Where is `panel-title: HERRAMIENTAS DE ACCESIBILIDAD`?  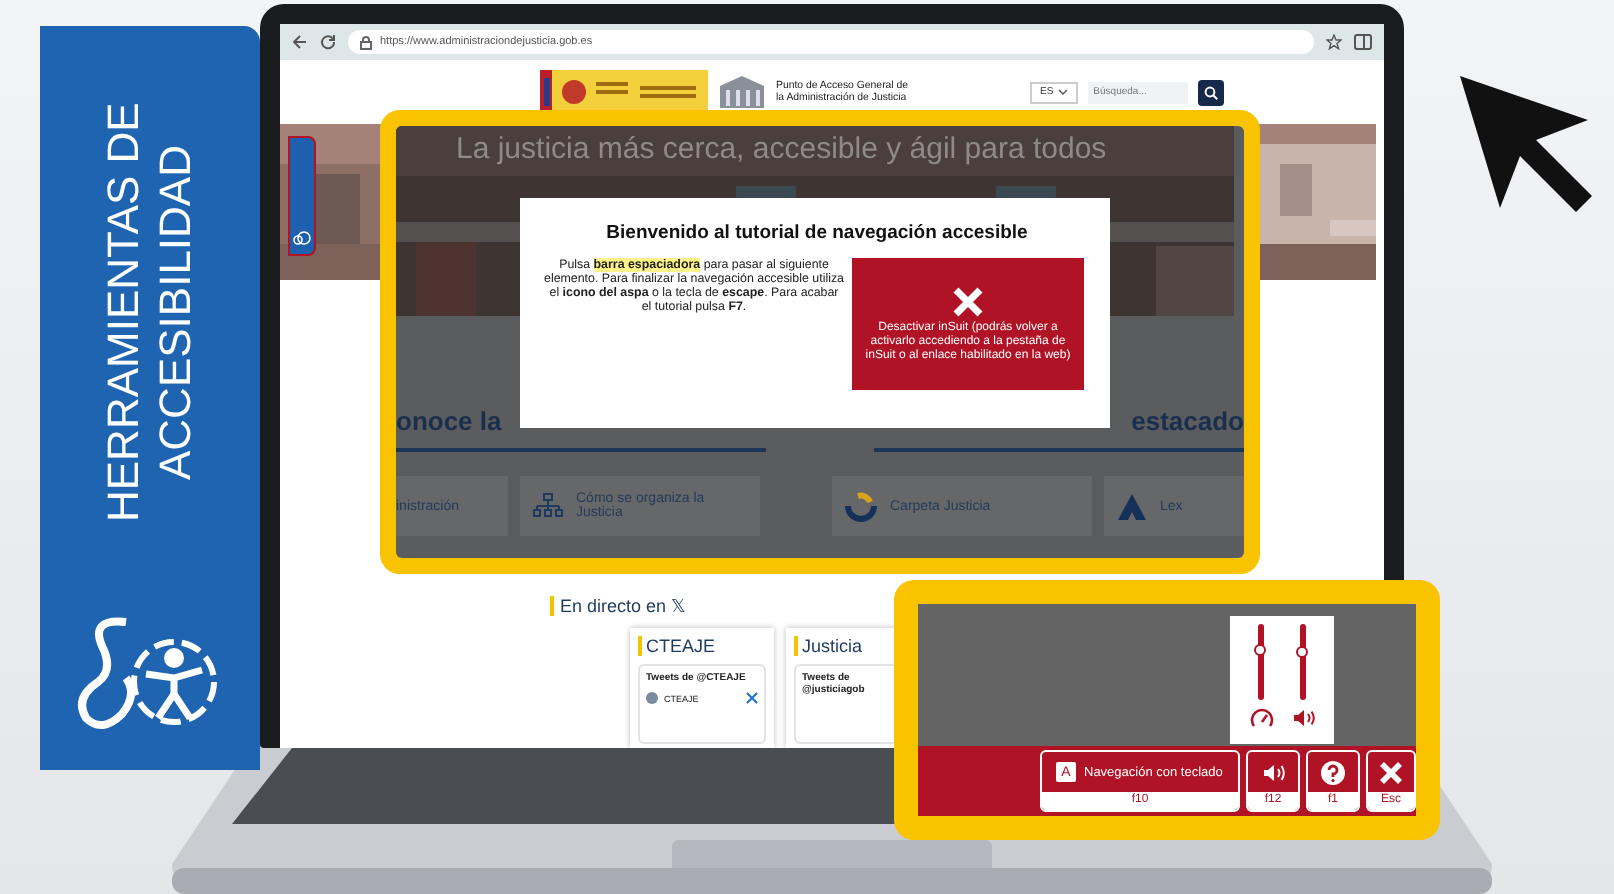 panel-title: HERRAMIENTAS DE ACCESIBILIDAD is located at coordinates (150, 313).